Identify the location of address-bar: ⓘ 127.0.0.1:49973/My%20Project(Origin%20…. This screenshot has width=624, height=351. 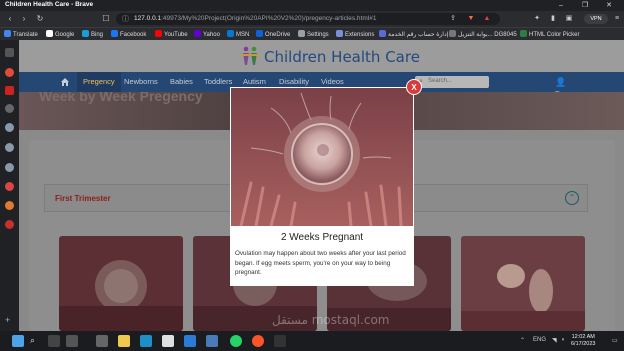
(308, 19).